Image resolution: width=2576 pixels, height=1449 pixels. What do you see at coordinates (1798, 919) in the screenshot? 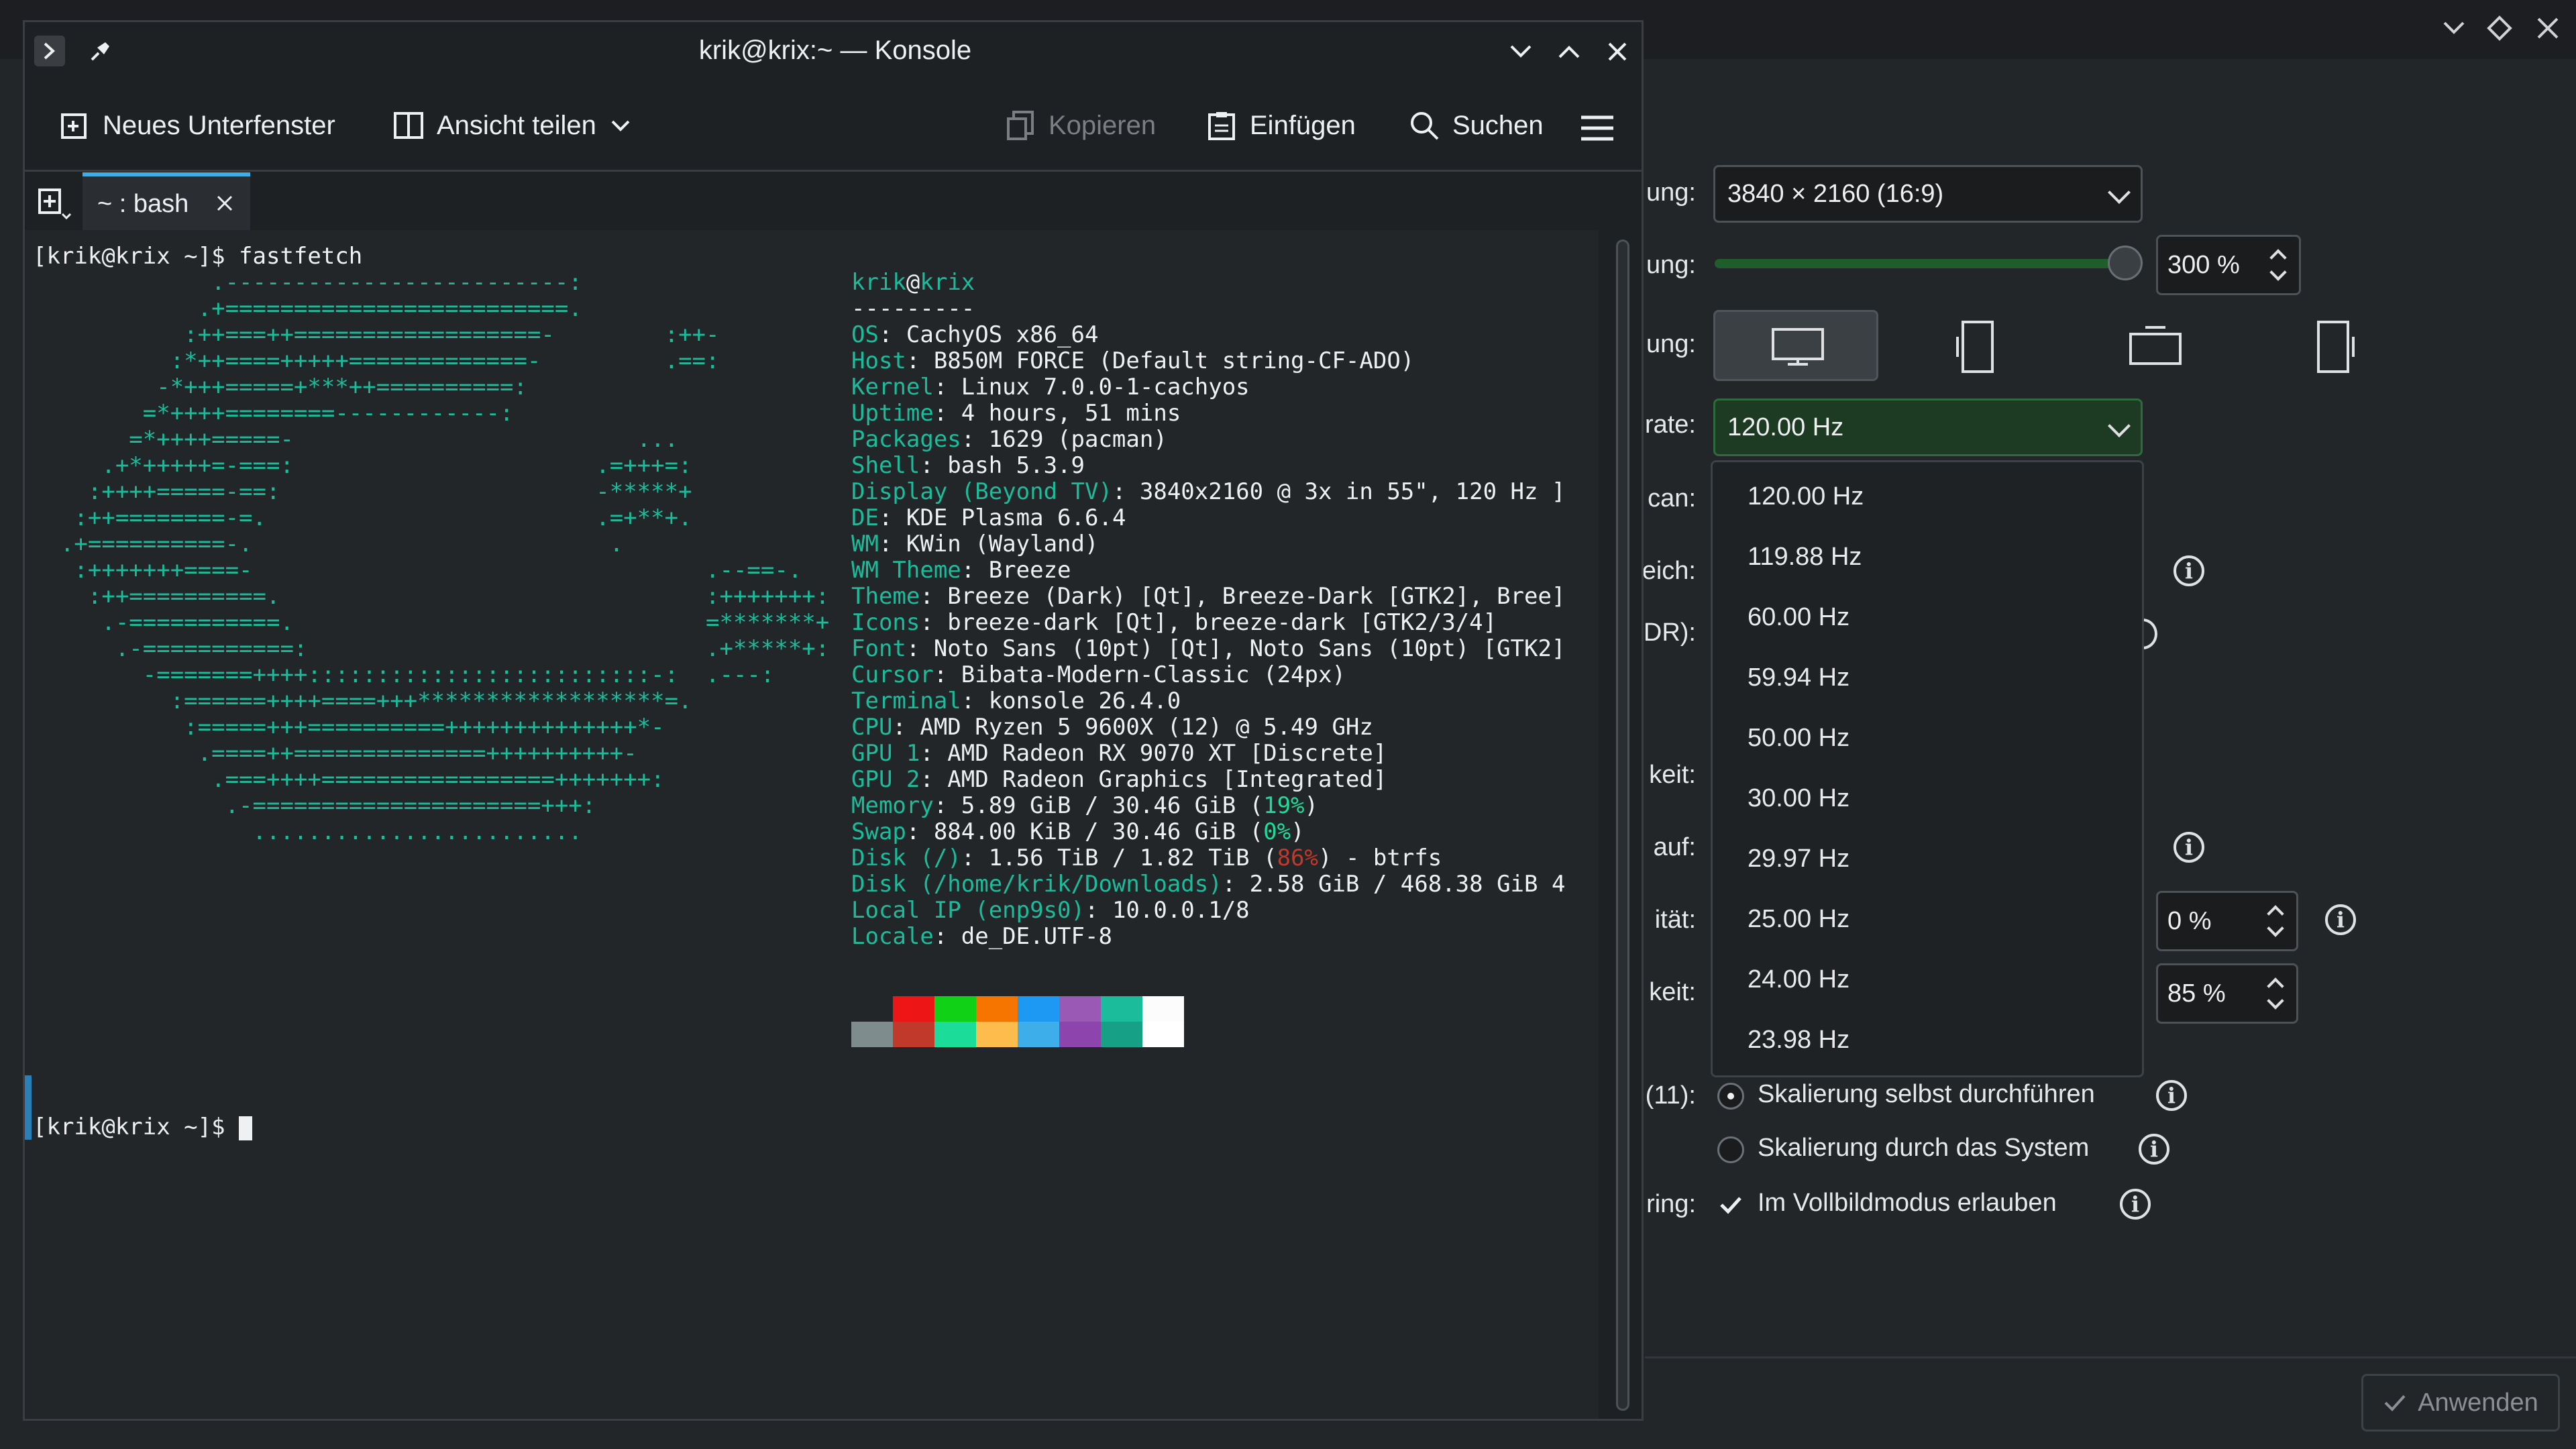
I see `refresh-option: 25.00 Hz` at bounding box center [1798, 919].